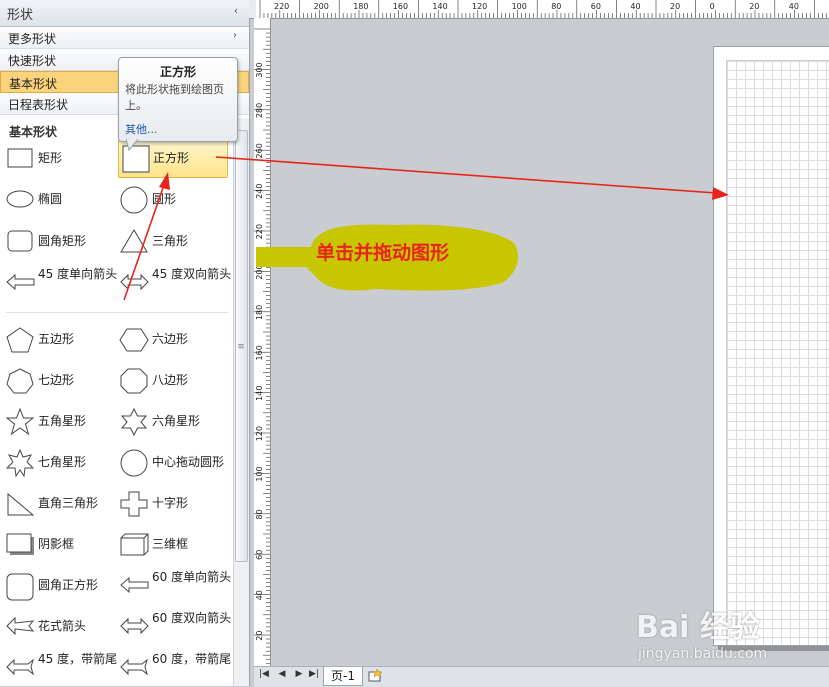 The height and width of the screenshot is (687, 829). Describe the element at coordinates (58, 422) in the screenshot. I see `shape-star5: 五角星形` at that location.